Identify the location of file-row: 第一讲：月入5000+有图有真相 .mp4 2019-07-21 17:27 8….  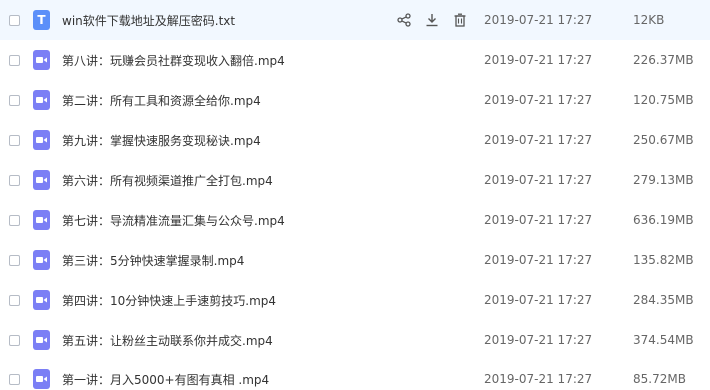
(355, 374).